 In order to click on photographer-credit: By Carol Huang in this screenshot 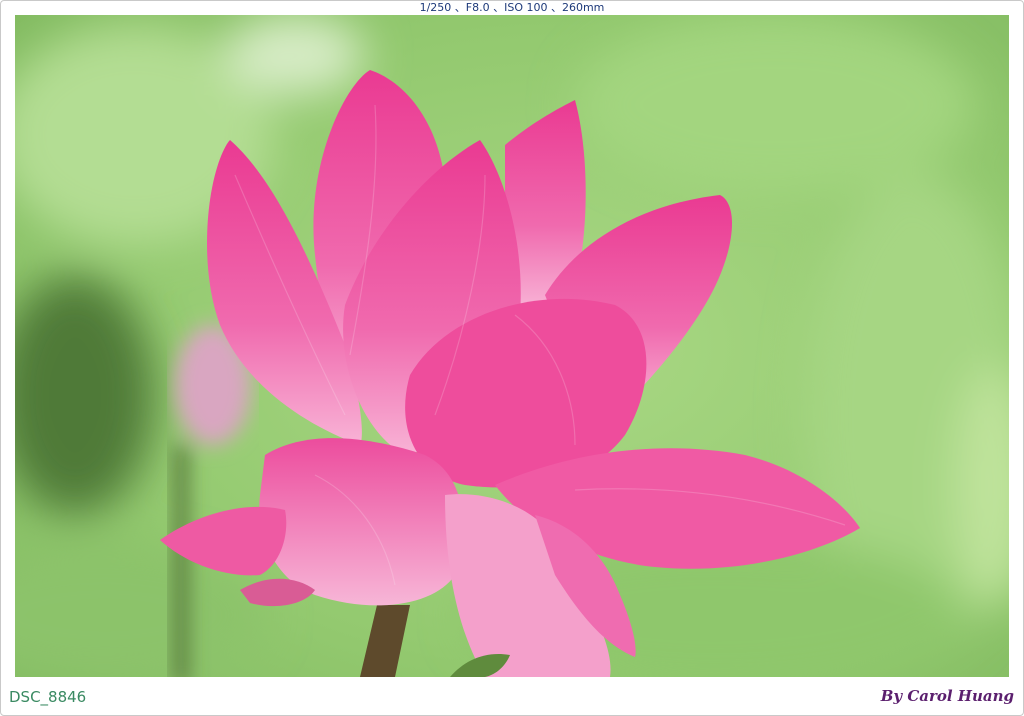, I will do `click(947, 696)`.